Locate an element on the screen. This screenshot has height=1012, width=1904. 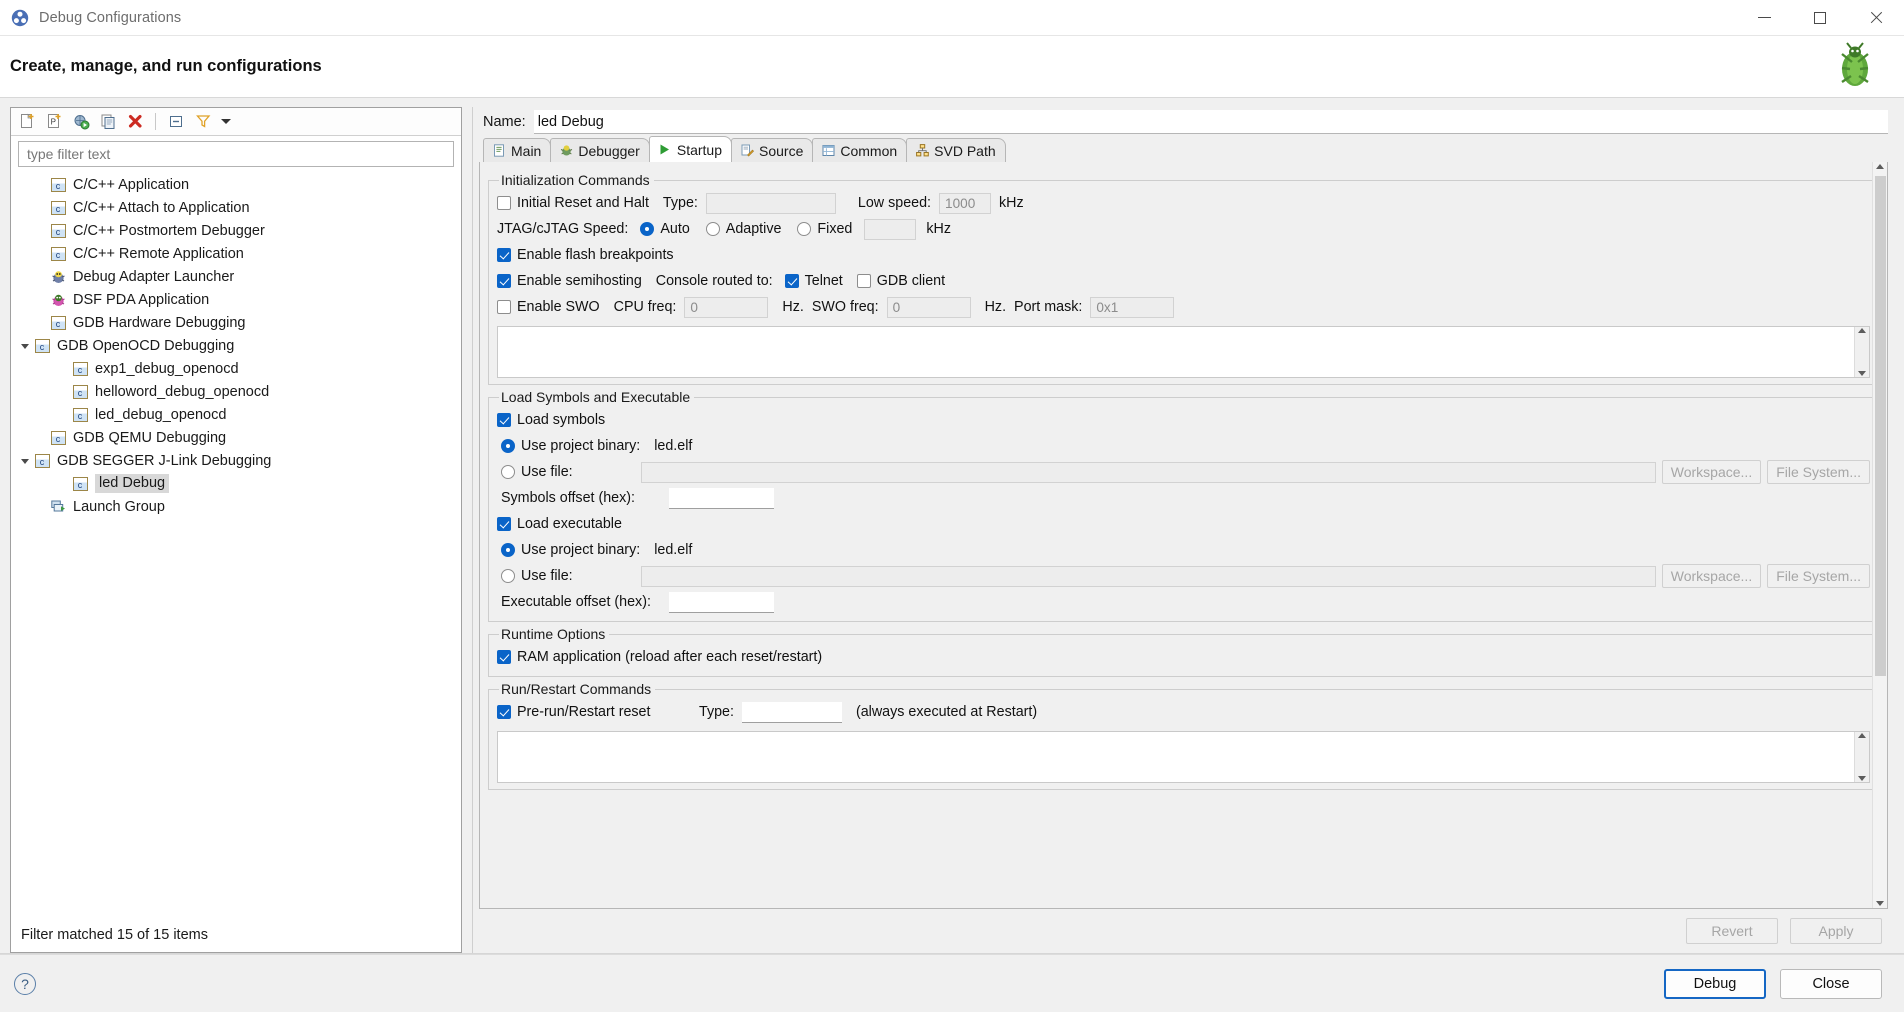
init-commands-scrollbar is located at coordinates (1861, 352).